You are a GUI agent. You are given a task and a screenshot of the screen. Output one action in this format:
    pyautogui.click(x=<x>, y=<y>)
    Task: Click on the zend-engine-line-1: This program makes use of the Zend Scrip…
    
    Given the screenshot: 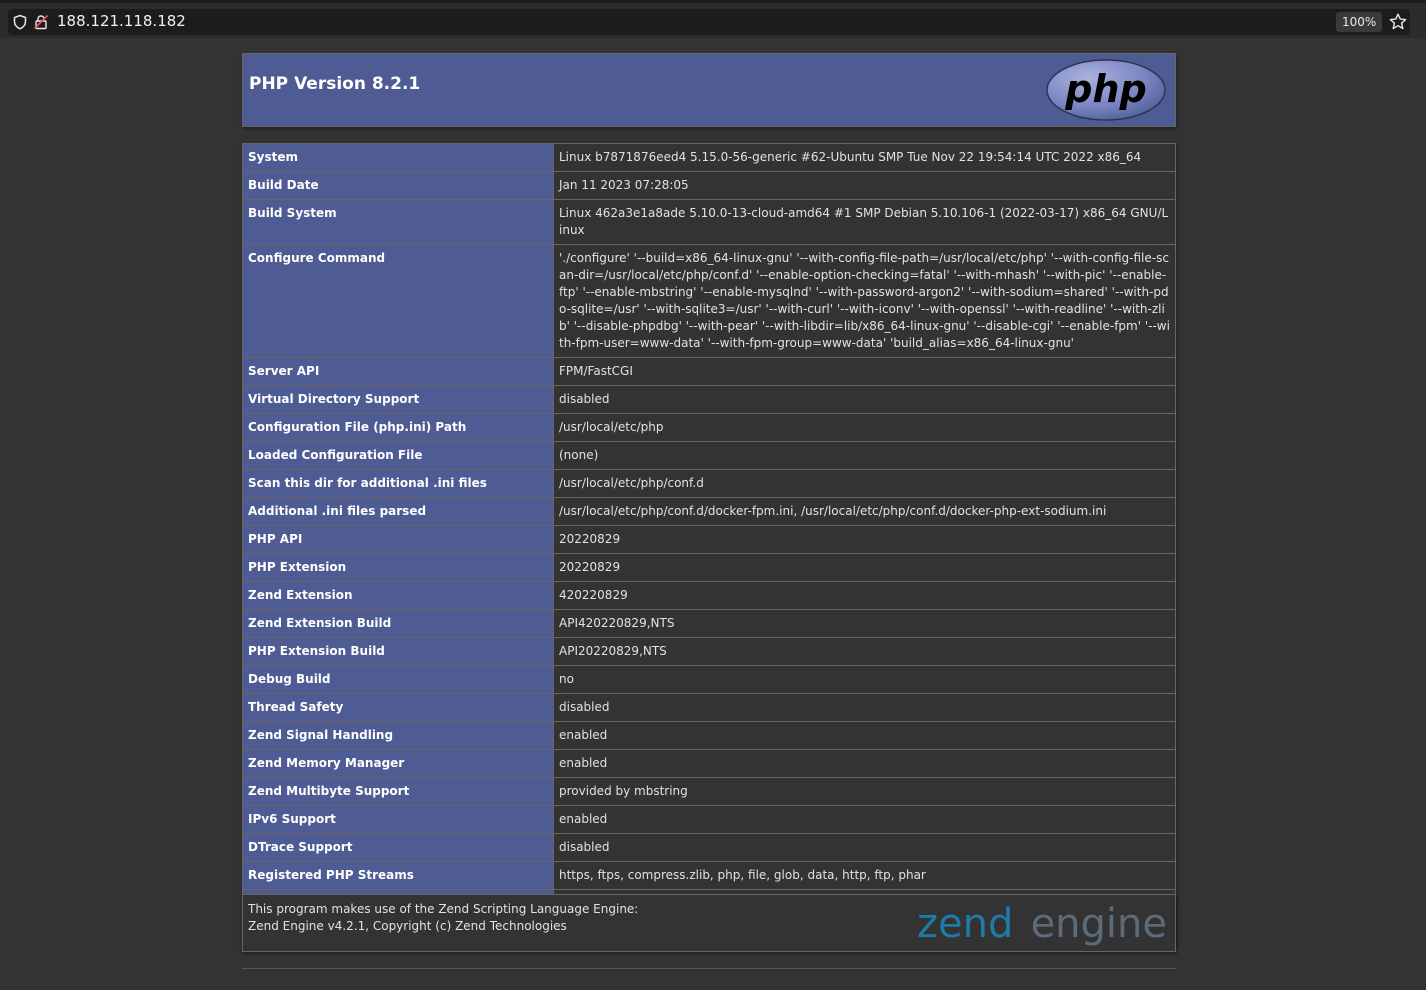 What is the action you would take?
    pyautogui.click(x=443, y=909)
    